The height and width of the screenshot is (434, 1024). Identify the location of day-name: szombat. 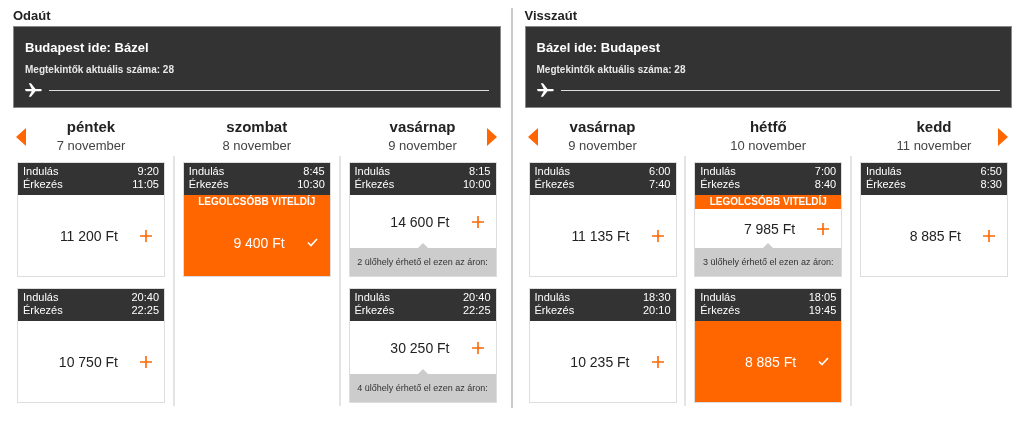
(257, 127).